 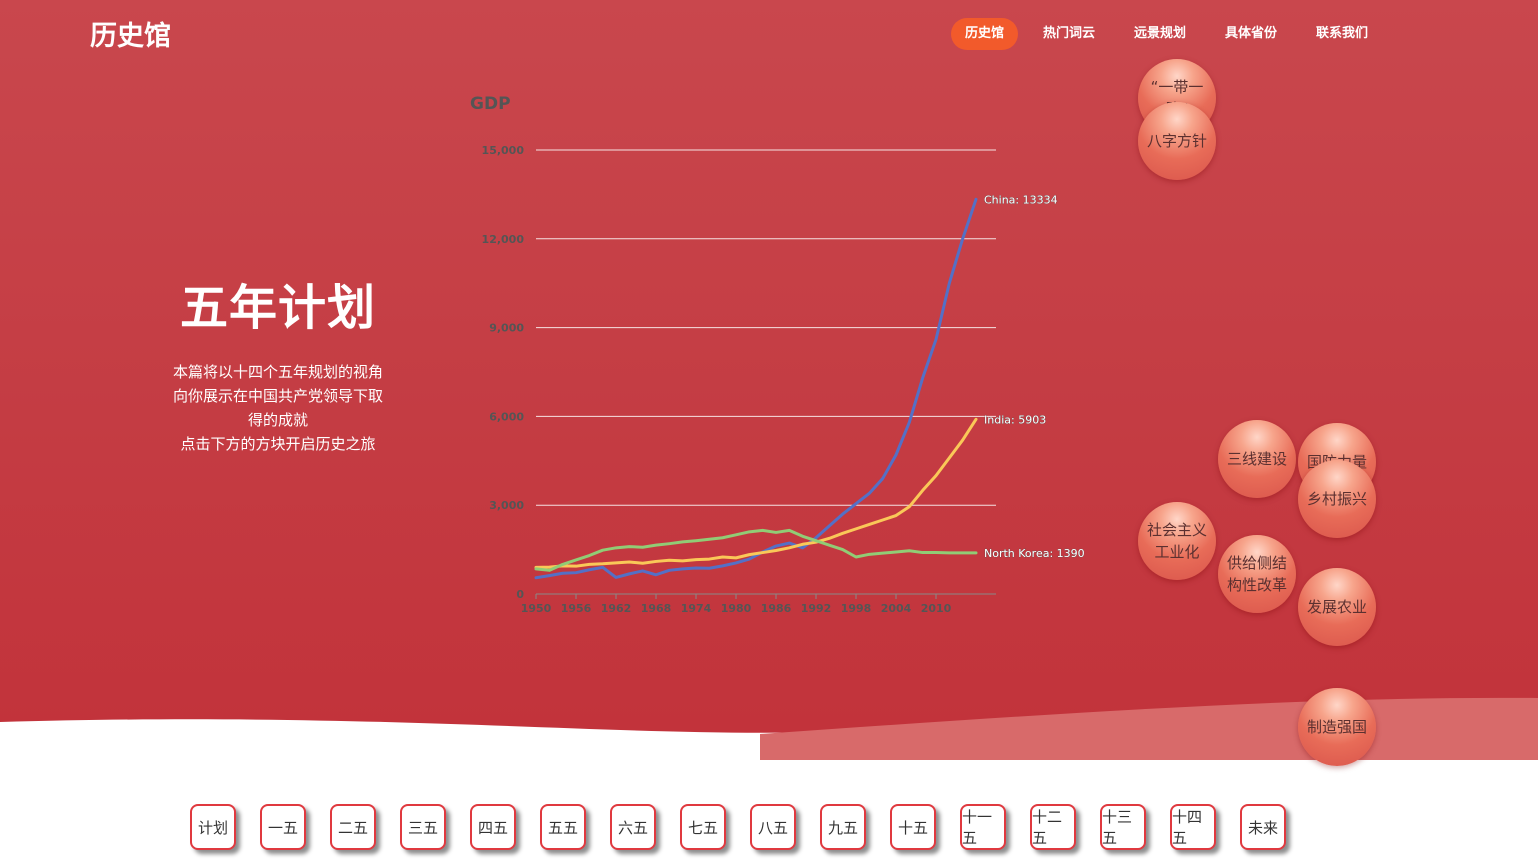 I want to click on plan-block-14: 十四五, so click(x=1193, y=827).